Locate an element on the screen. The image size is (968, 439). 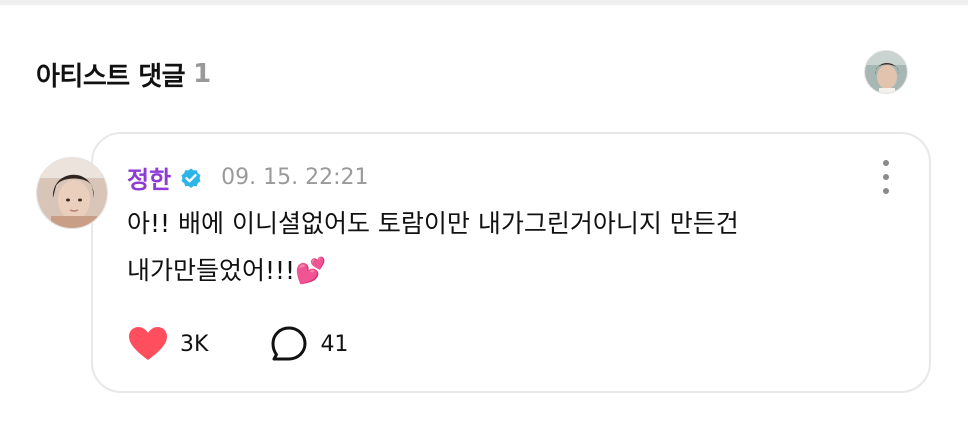
comment-meta: 정한 09. 15. 22:21 is located at coordinates (248, 177).